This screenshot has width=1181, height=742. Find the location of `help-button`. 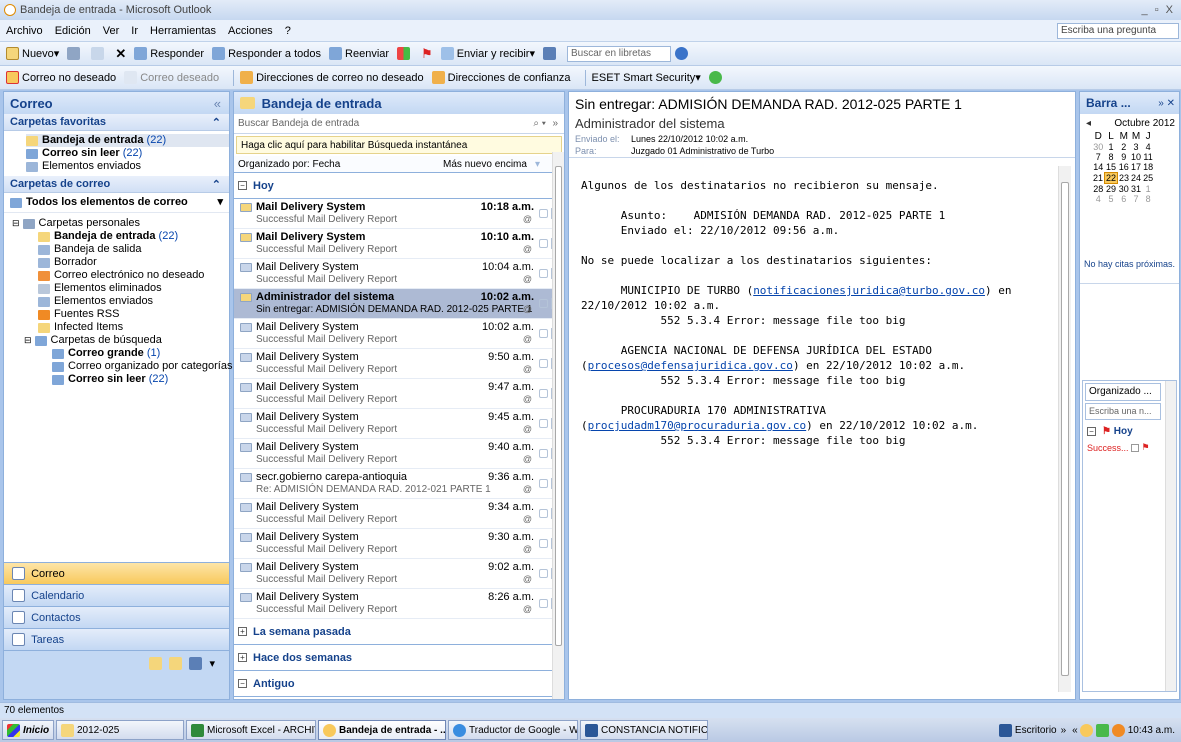

help-button is located at coordinates (682, 53).